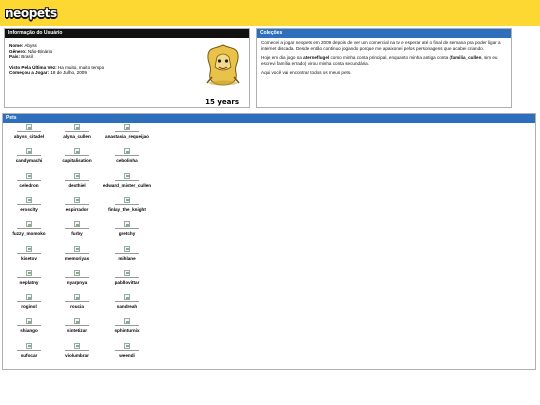 The image size is (540, 405). Describe the element at coordinates (29, 282) in the screenshot. I see `pet-name: neplatny` at that location.